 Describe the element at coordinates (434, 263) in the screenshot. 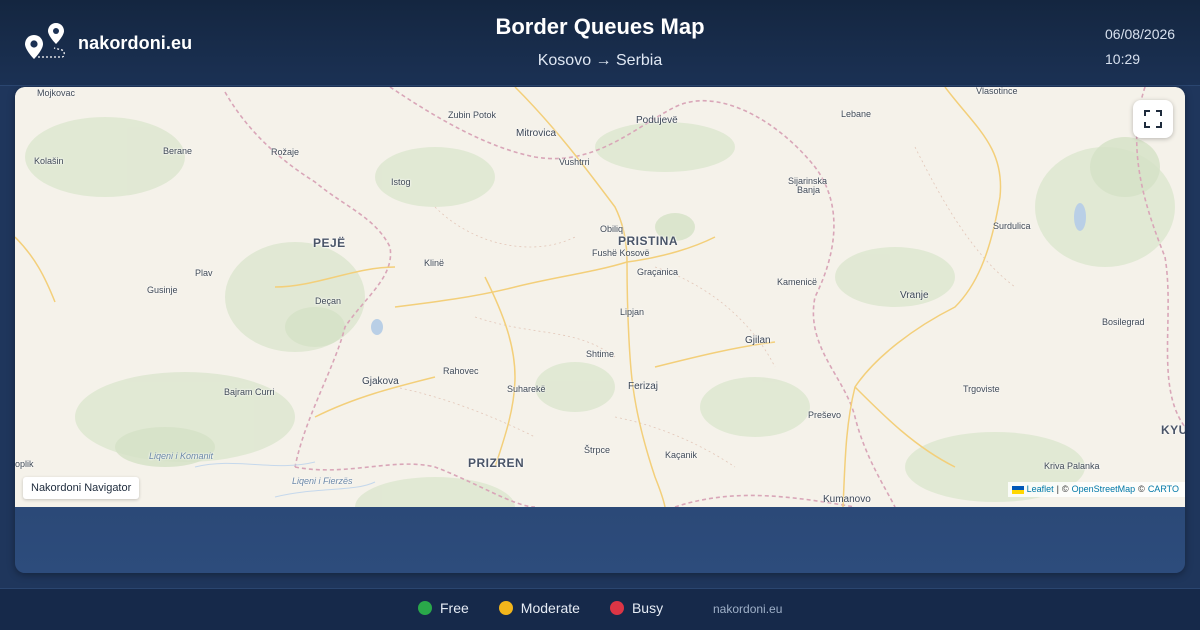

I see `place-label: Klinë` at that location.